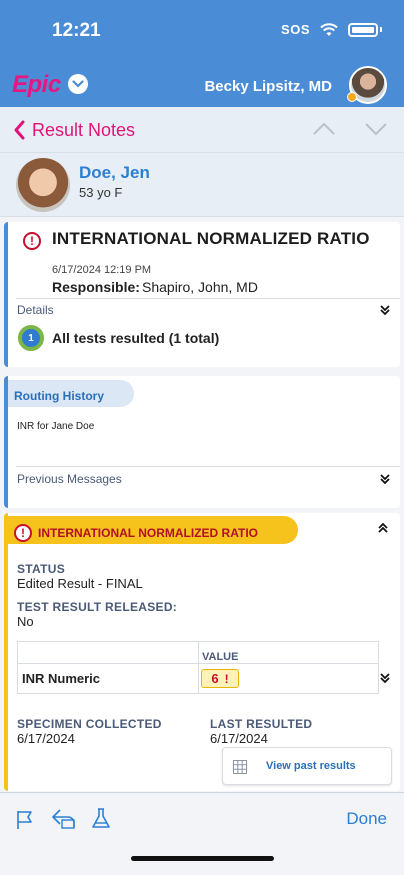 This screenshot has height=875, width=404. I want to click on view-past-results-button: View past results, so click(307, 766).